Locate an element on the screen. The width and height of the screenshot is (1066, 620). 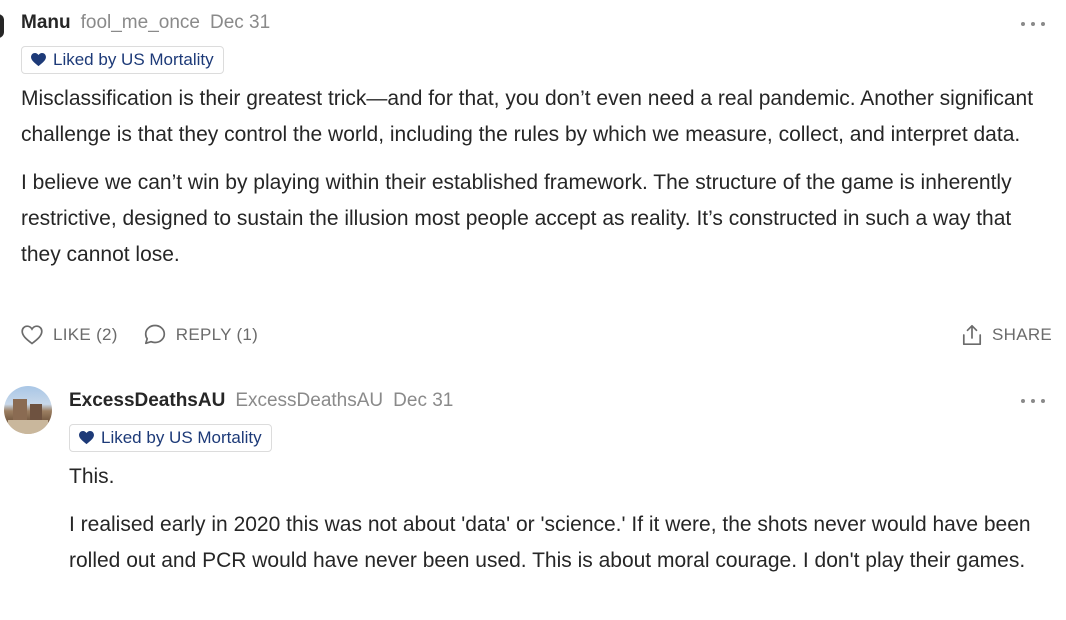
like-button: LIKE (2) is located at coordinates (69, 335).